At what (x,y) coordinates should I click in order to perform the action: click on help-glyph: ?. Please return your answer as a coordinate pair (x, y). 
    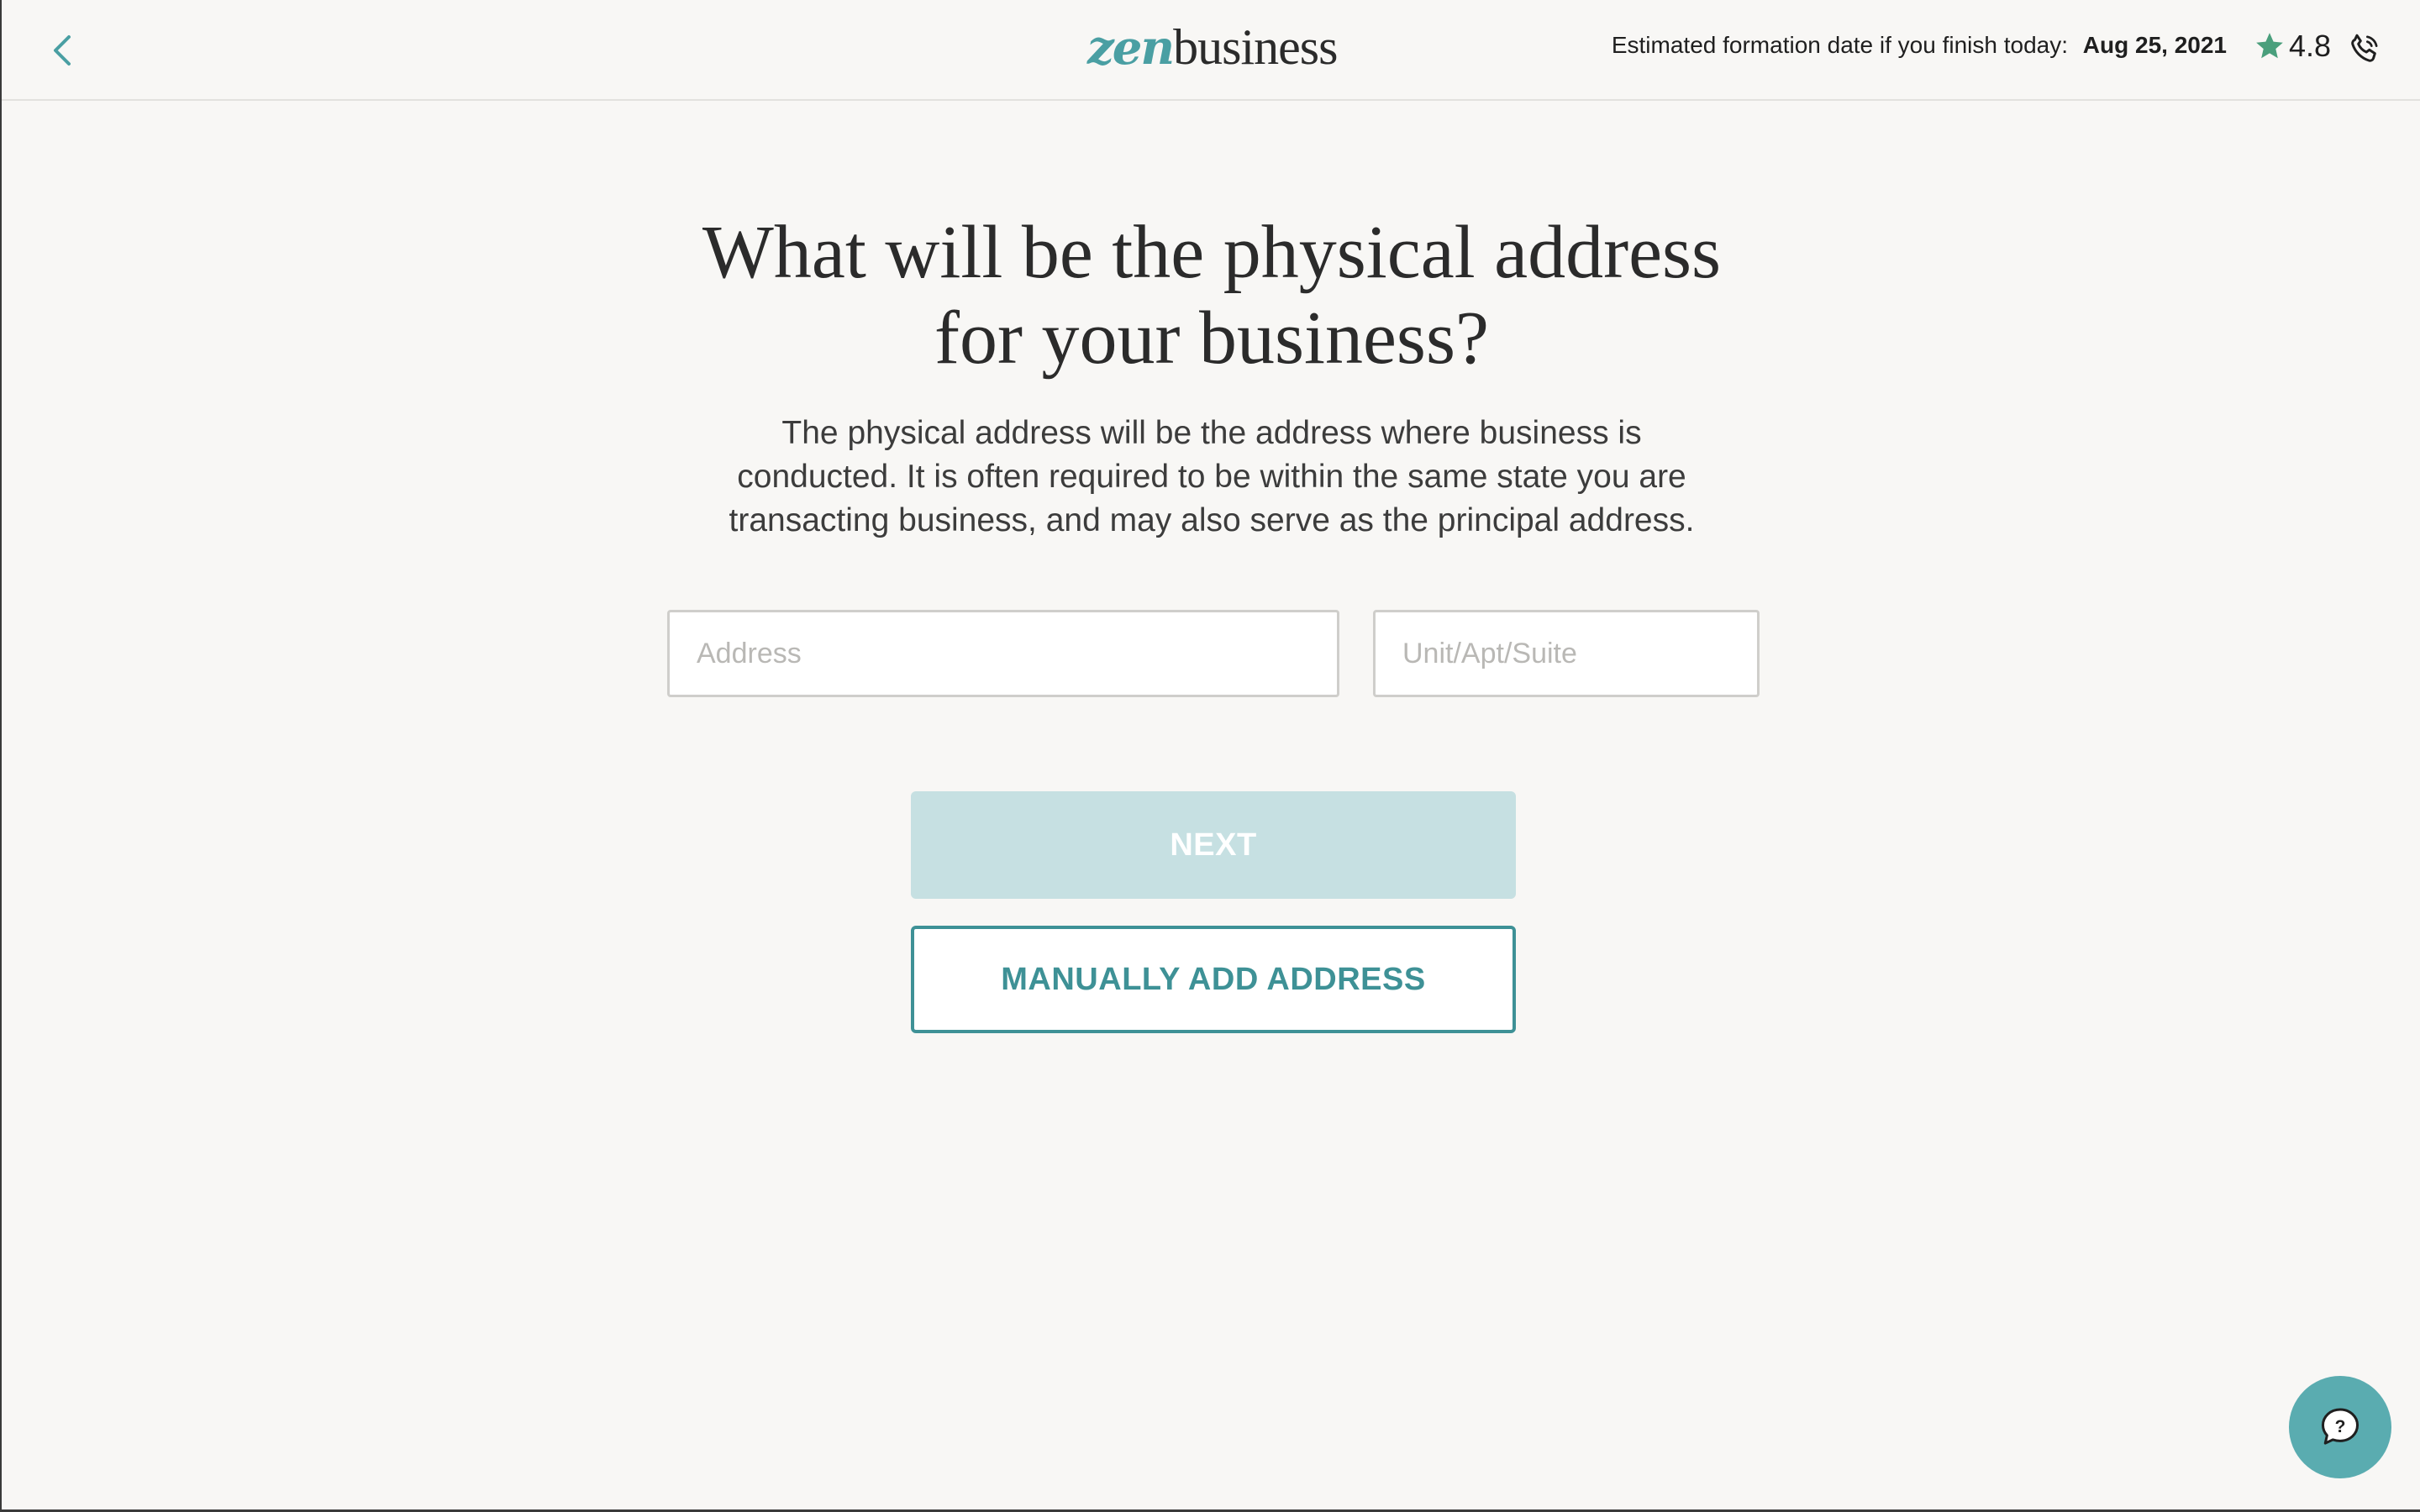
    Looking at the image, I should click on (2340, 1426).